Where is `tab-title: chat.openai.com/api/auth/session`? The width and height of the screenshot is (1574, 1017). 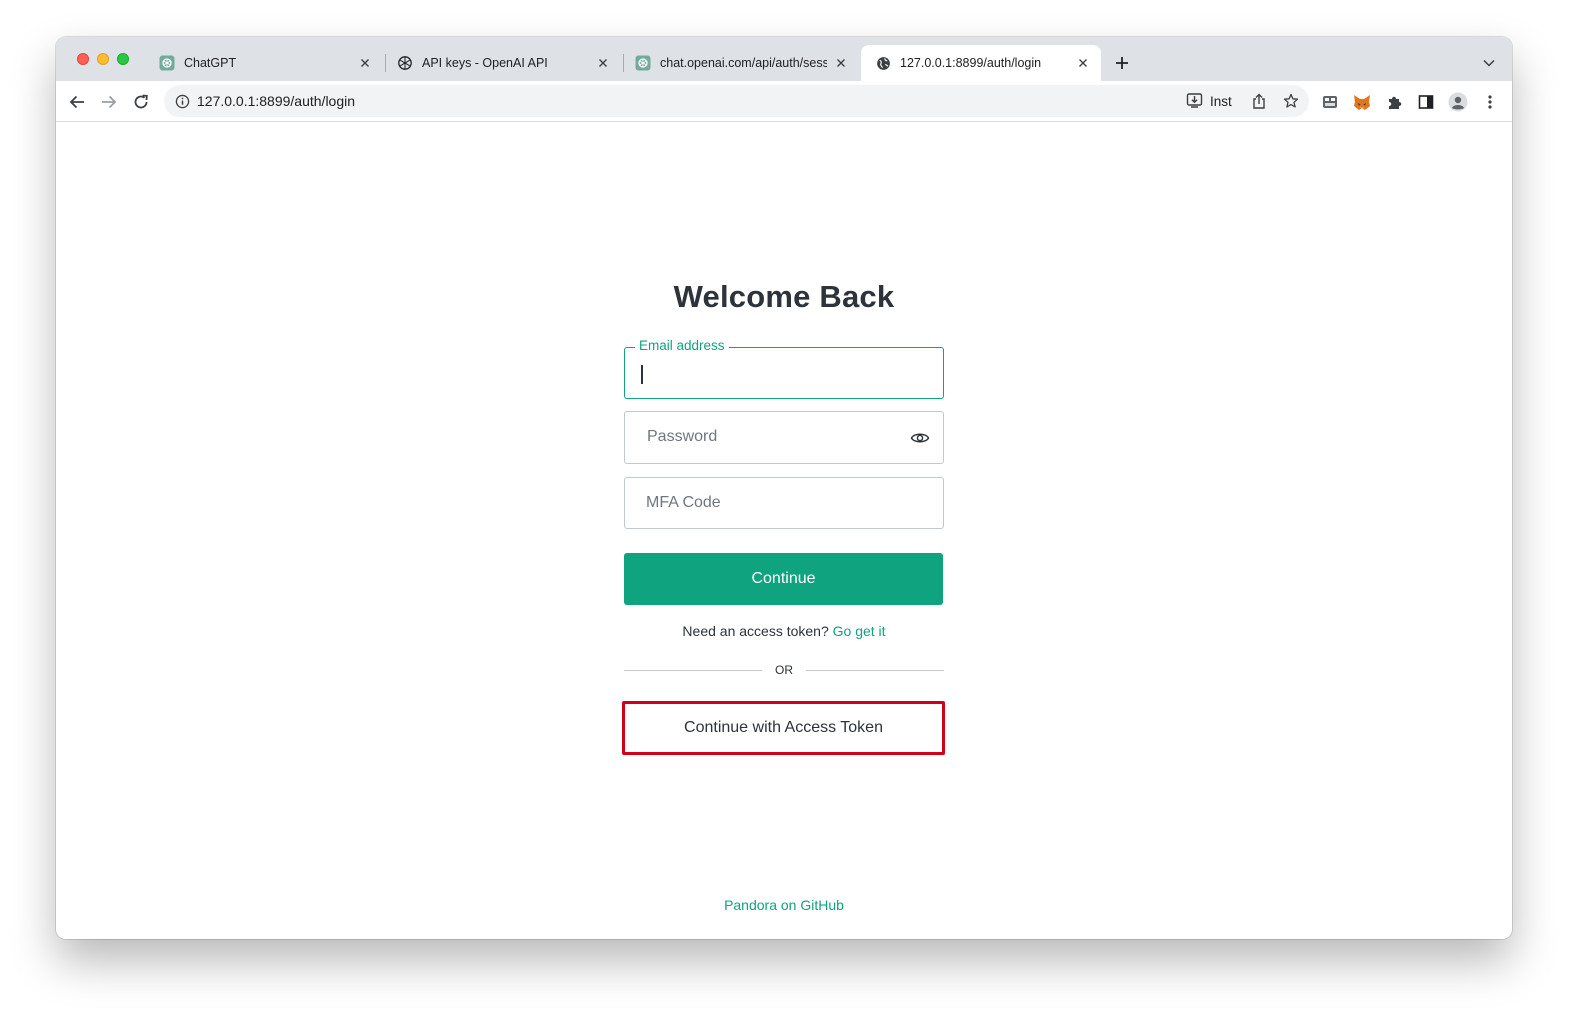 tab-title: chat.openai.com/api/auth/session is located at coordinates (743, 63).